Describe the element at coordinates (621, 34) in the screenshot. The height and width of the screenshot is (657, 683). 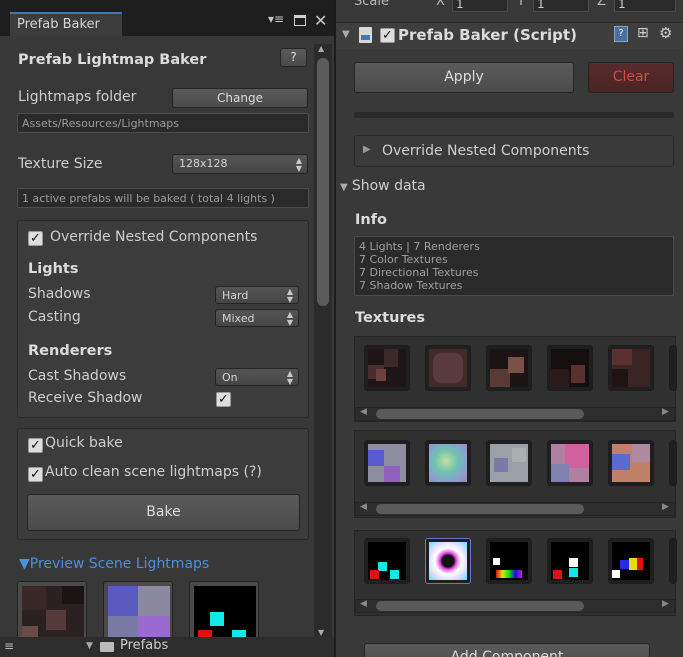
I see `help-book-icon: ?` at that location.